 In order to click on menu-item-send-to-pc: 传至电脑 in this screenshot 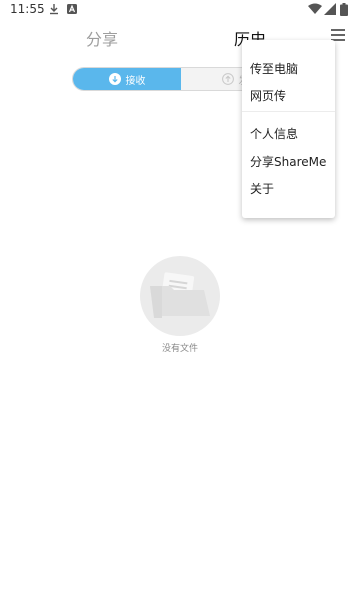, I will do `click(274, 68)`.